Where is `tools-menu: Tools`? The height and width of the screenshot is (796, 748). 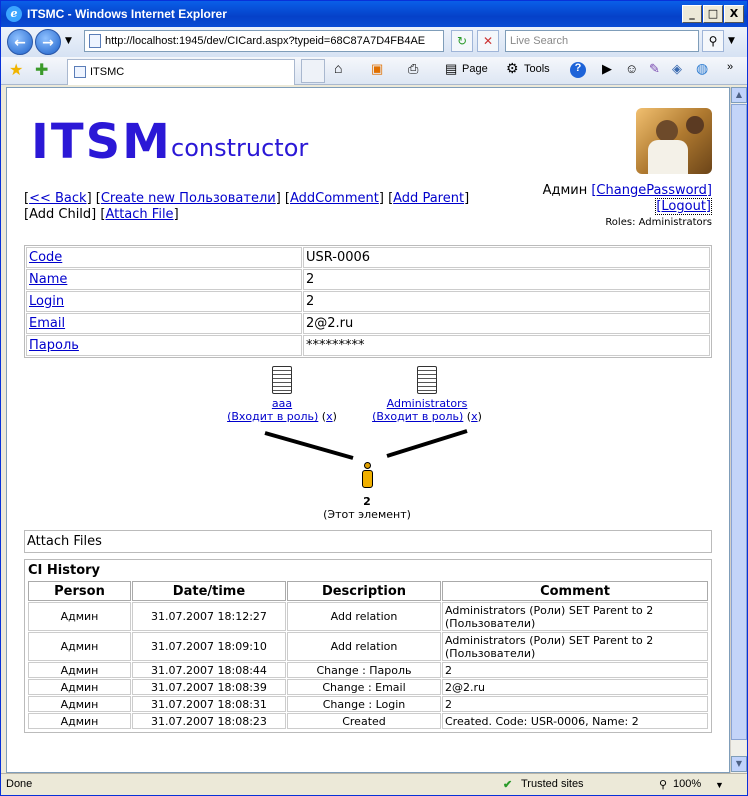 tools-menu: Tools is located at coordinates (537, 69).